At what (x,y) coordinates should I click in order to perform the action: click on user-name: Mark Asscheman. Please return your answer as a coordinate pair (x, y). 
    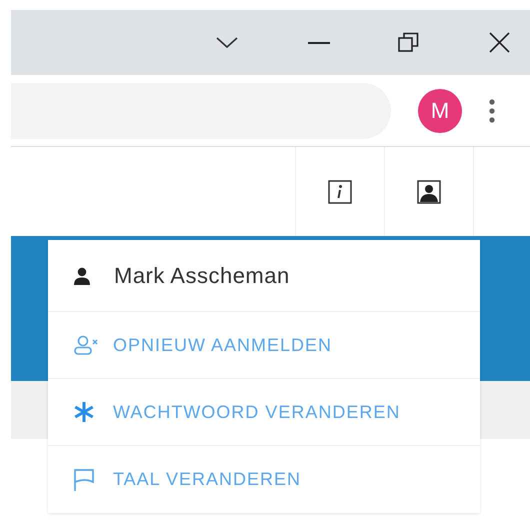
    Looking at the image, I should click on (202, 276).